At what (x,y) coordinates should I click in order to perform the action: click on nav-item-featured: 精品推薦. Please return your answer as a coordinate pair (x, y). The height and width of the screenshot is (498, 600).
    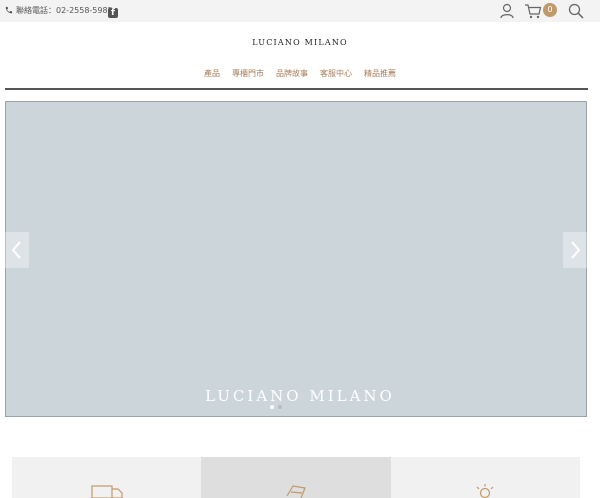
    Looking at the image, I should click on (380, 73).